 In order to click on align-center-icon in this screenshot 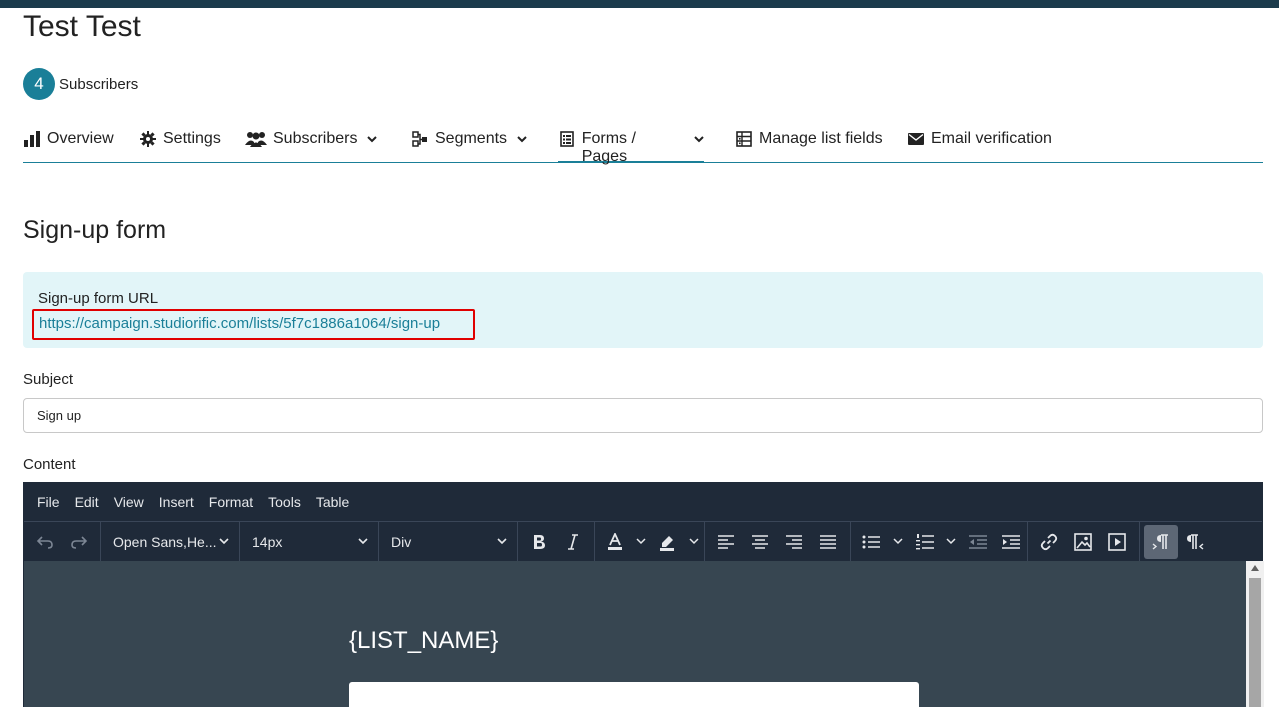, I will do `click(760, 542)`.